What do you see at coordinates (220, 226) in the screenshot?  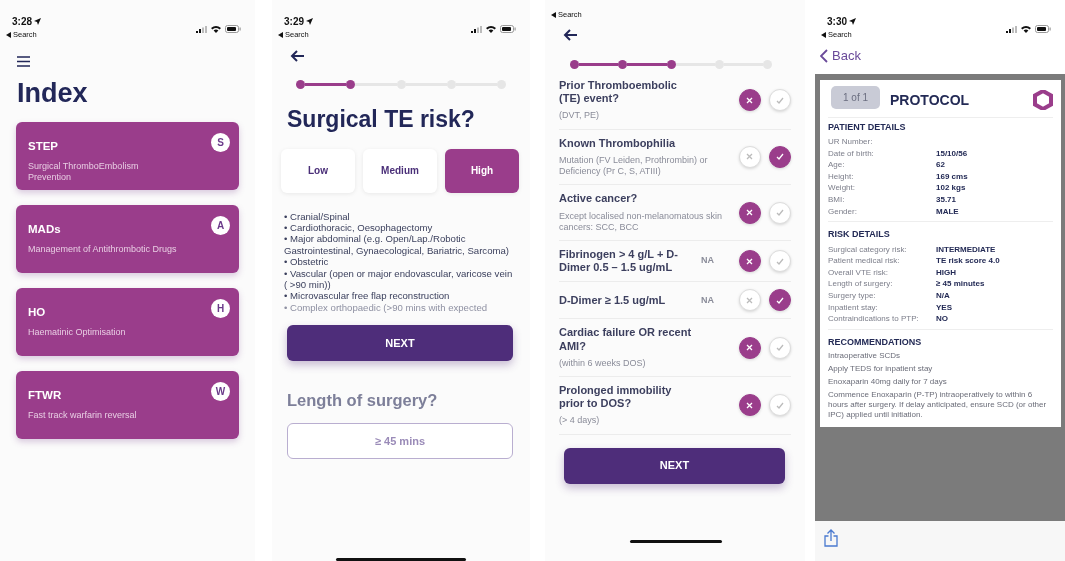 I see `letter-badge: A` at bounding box center [220, 226].